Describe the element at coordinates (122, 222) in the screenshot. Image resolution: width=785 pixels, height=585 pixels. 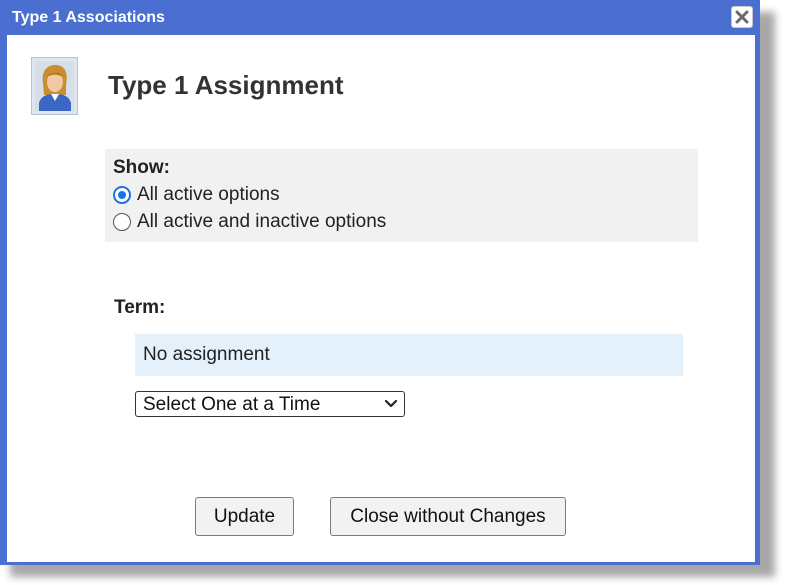
I see `radio-active-inactive-options` at that location.